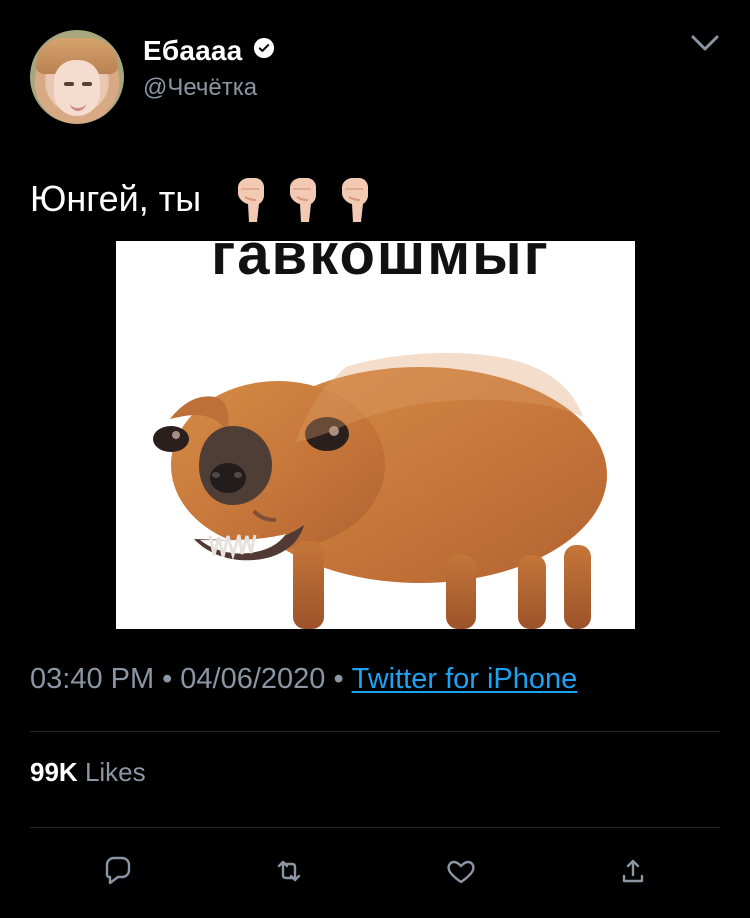 Image resolution: width=750 pixels, height=918 pixels. I want to click on image-caption: гавкошмыг, so click(380, 264).